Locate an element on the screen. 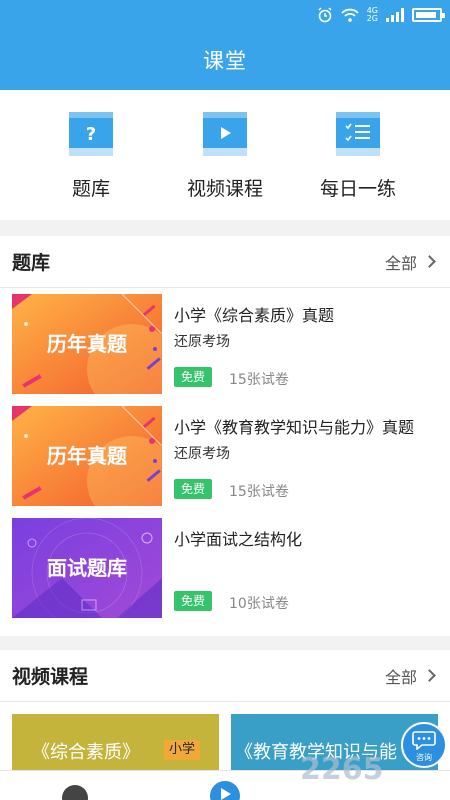  consult-button: 咨询 is located at coordinates (424, 745).